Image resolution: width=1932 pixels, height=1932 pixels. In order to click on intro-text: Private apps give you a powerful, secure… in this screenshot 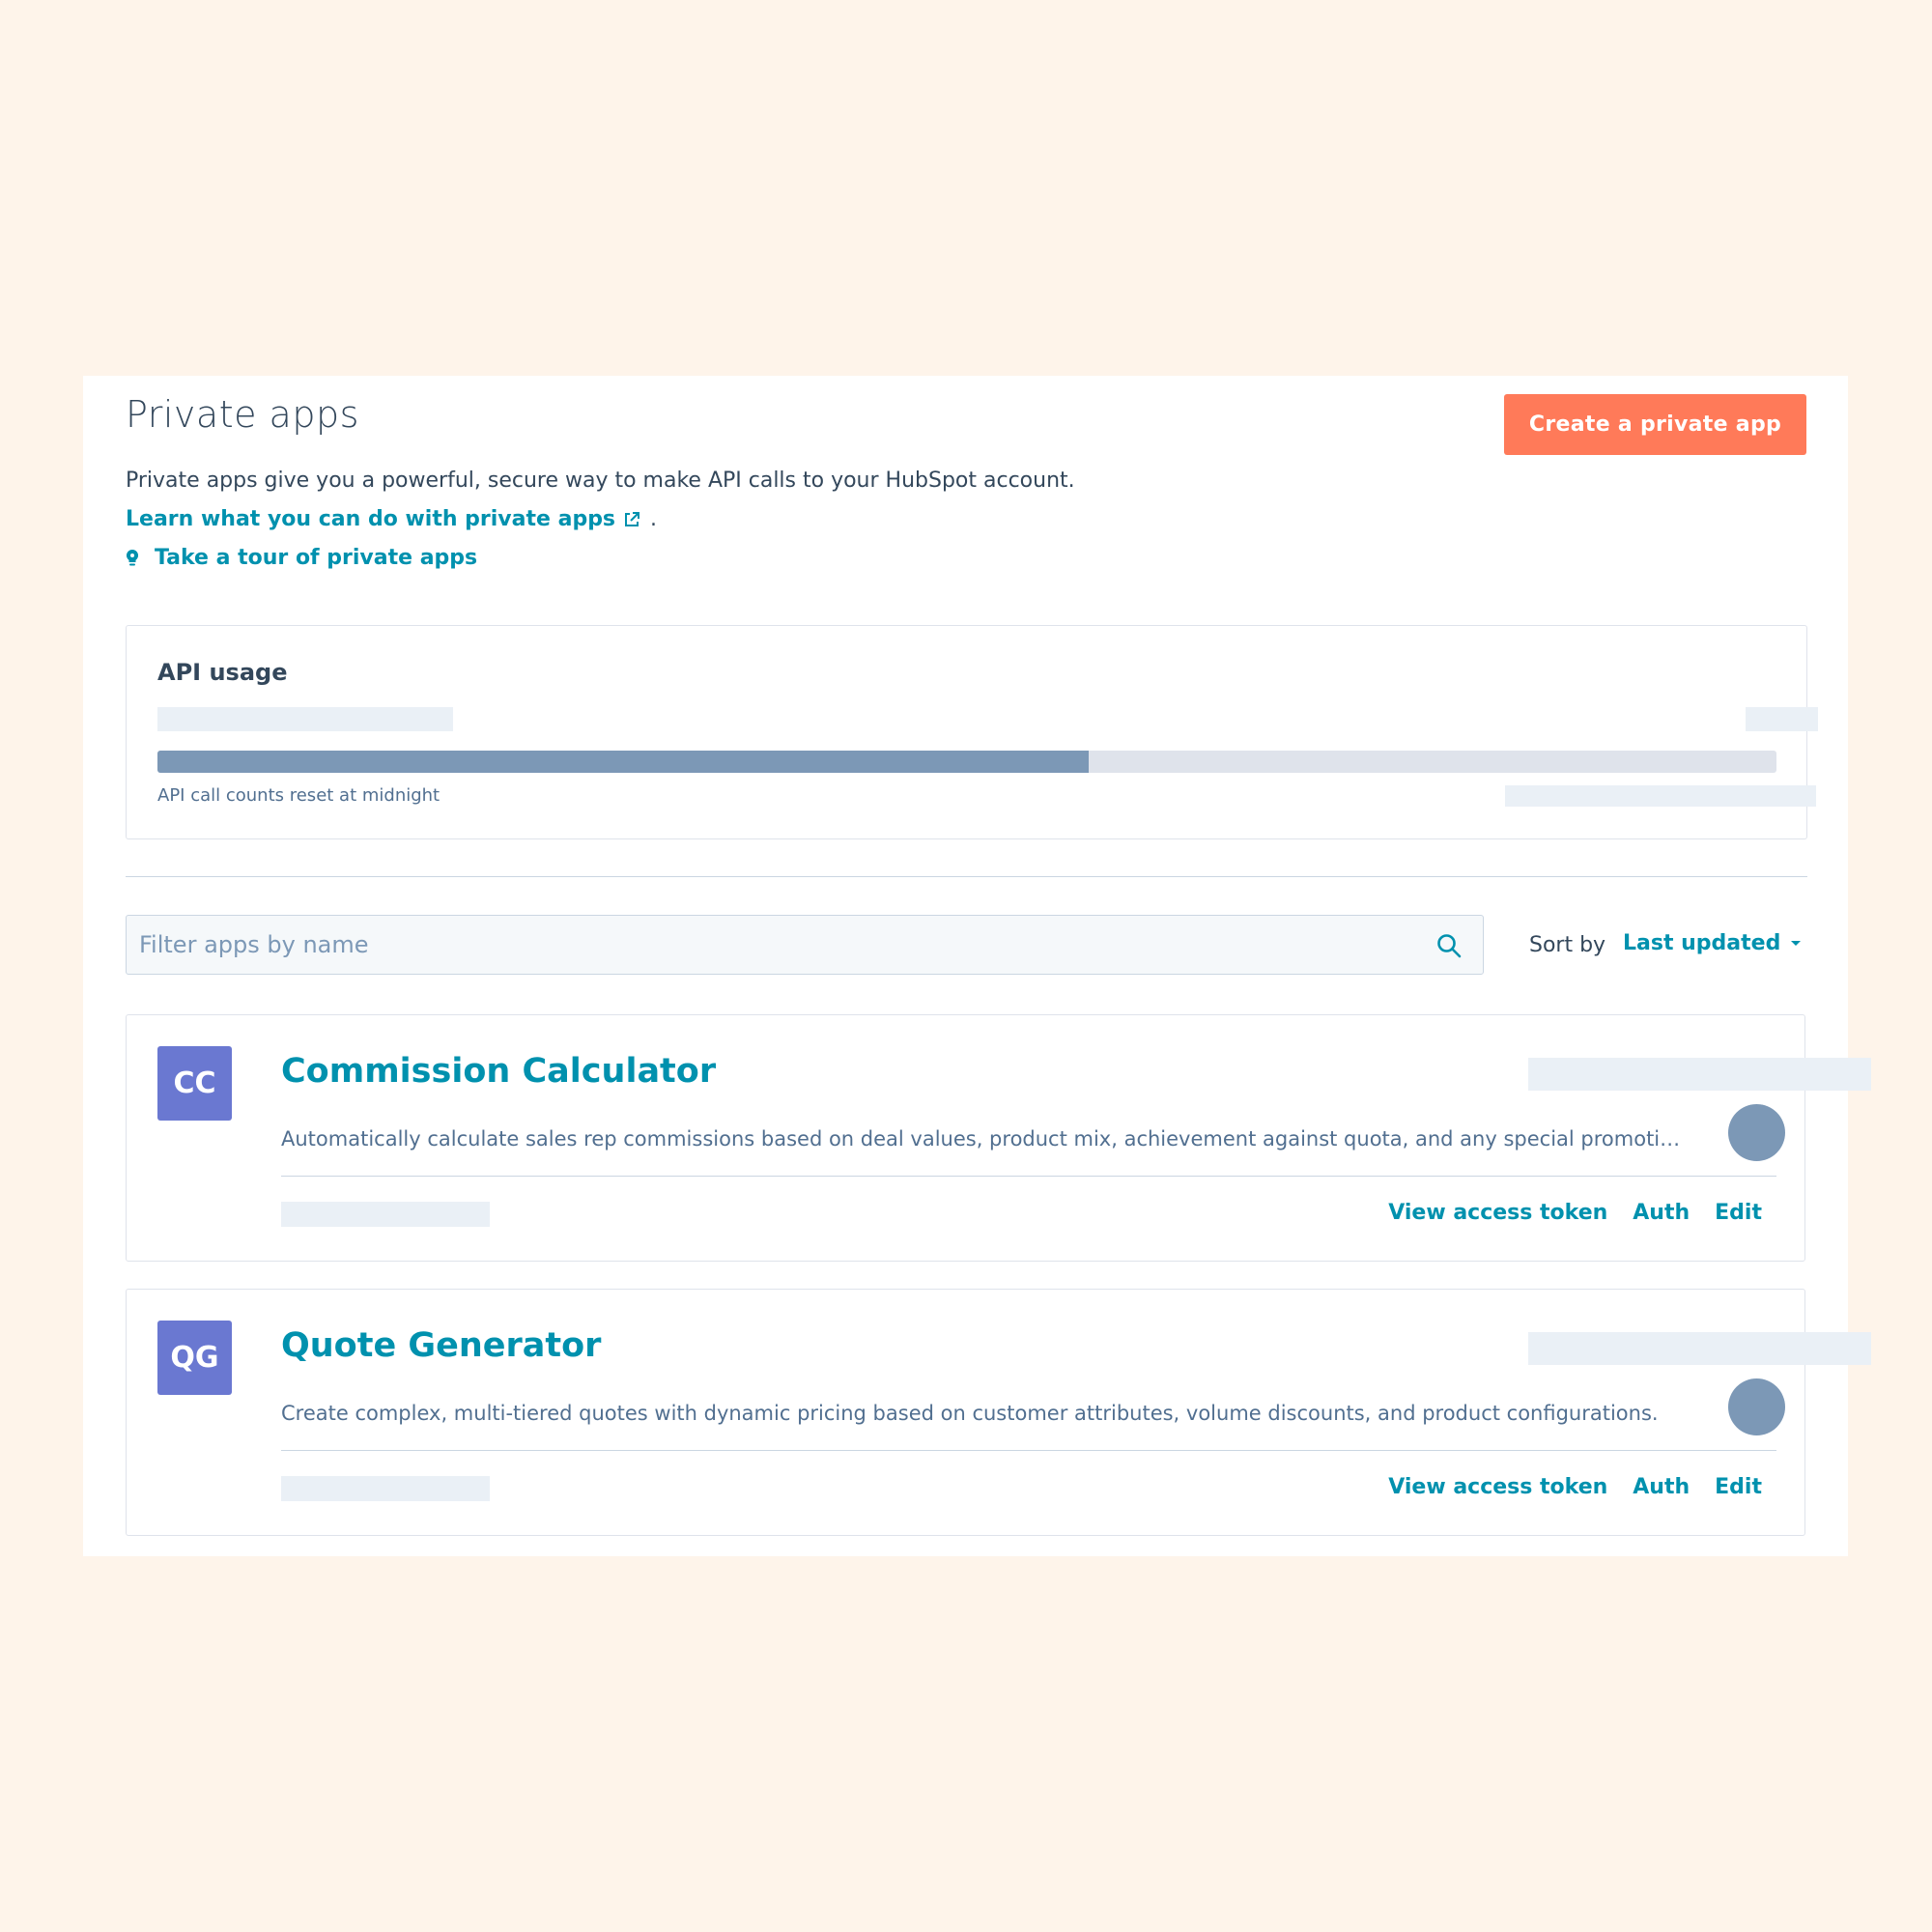, I will do `click(600, 481)`.